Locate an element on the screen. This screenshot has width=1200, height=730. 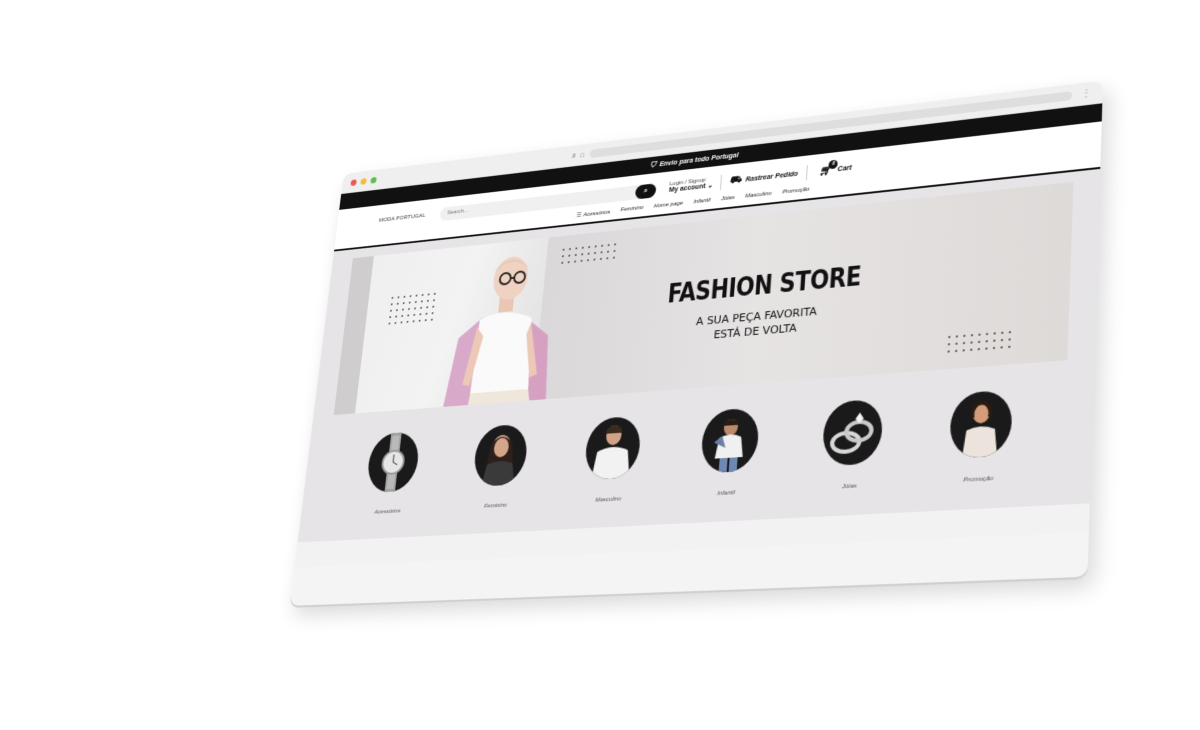
category-label: Promoção is located at coordinates (978, 479).